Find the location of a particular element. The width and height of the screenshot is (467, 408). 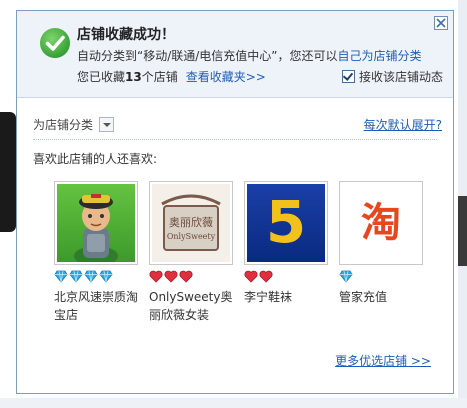

shop-name-link: 管家充值 is located at coordinates (382, 297).